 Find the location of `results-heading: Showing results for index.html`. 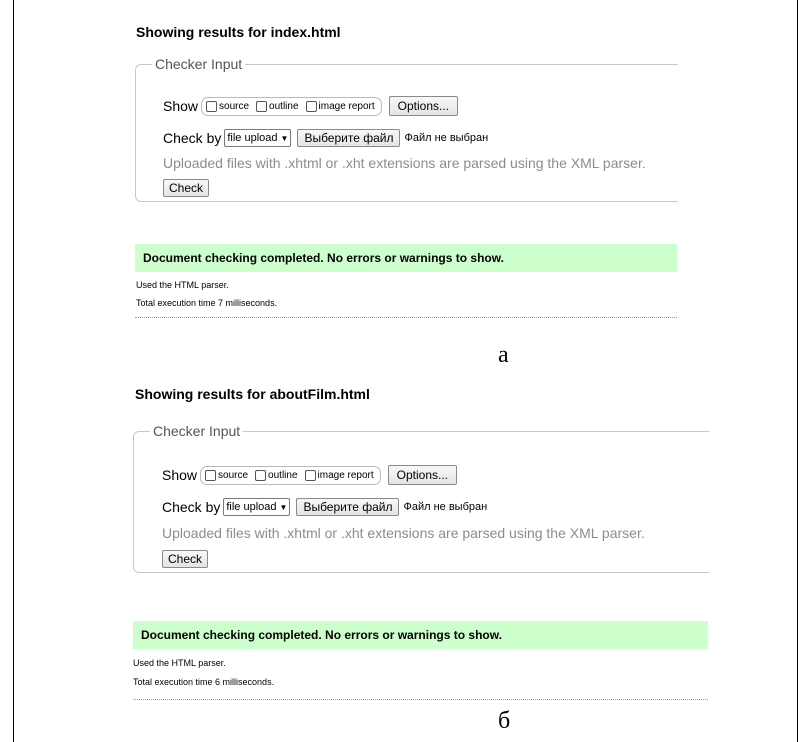

results-heading: Showing results for index.html is located at coordinates (238, 32).